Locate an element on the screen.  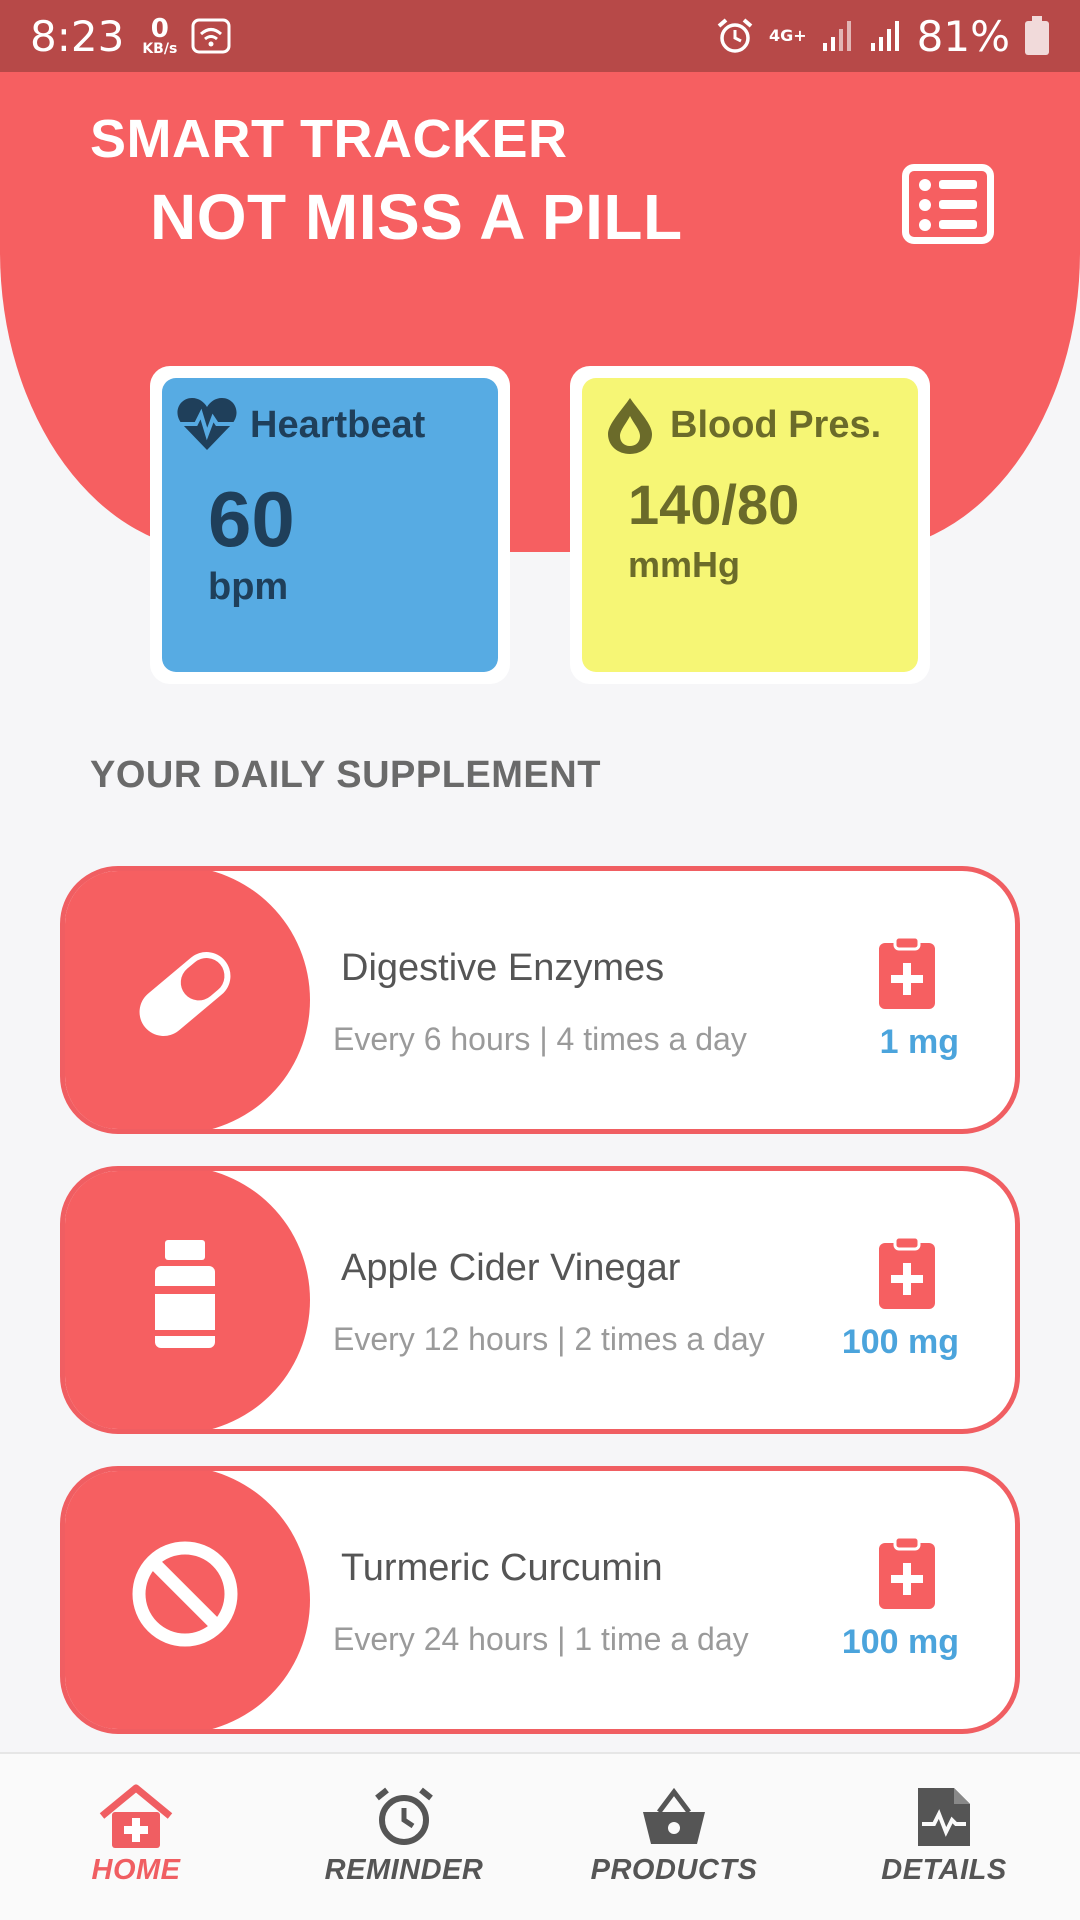
app-subtitle: NOT MISS A PILL is located at coordinates (416, 217).